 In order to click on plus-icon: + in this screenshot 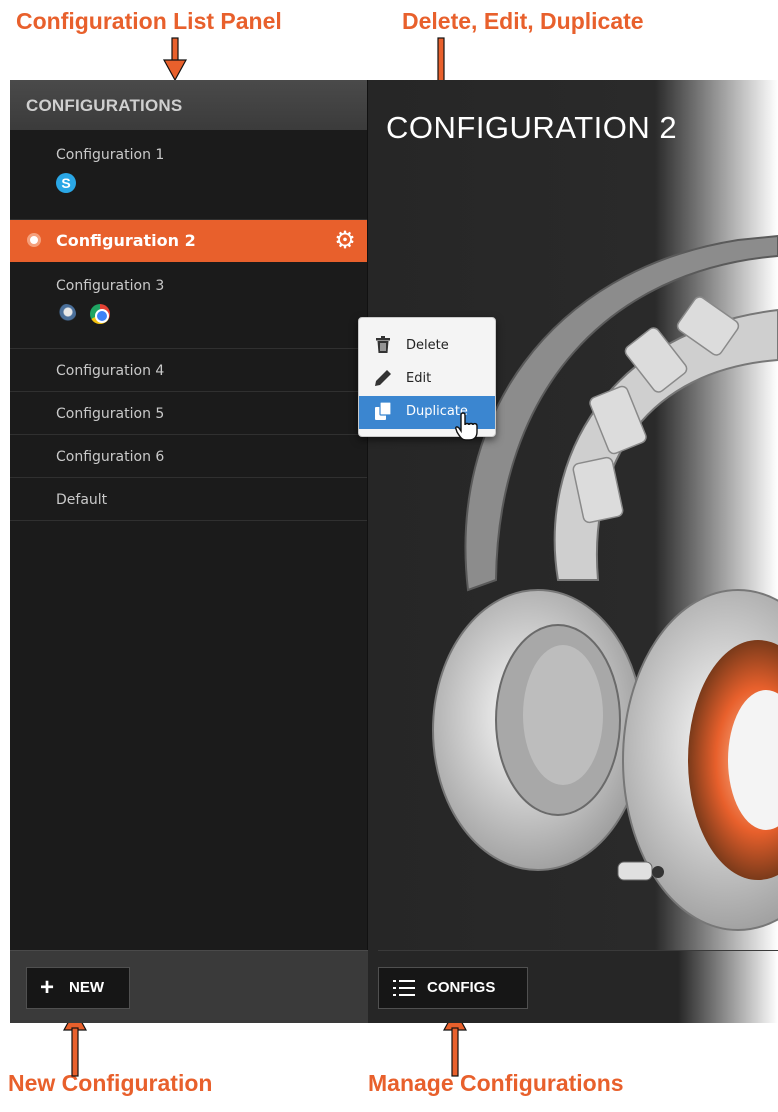, I will do `click(47, 987)`.